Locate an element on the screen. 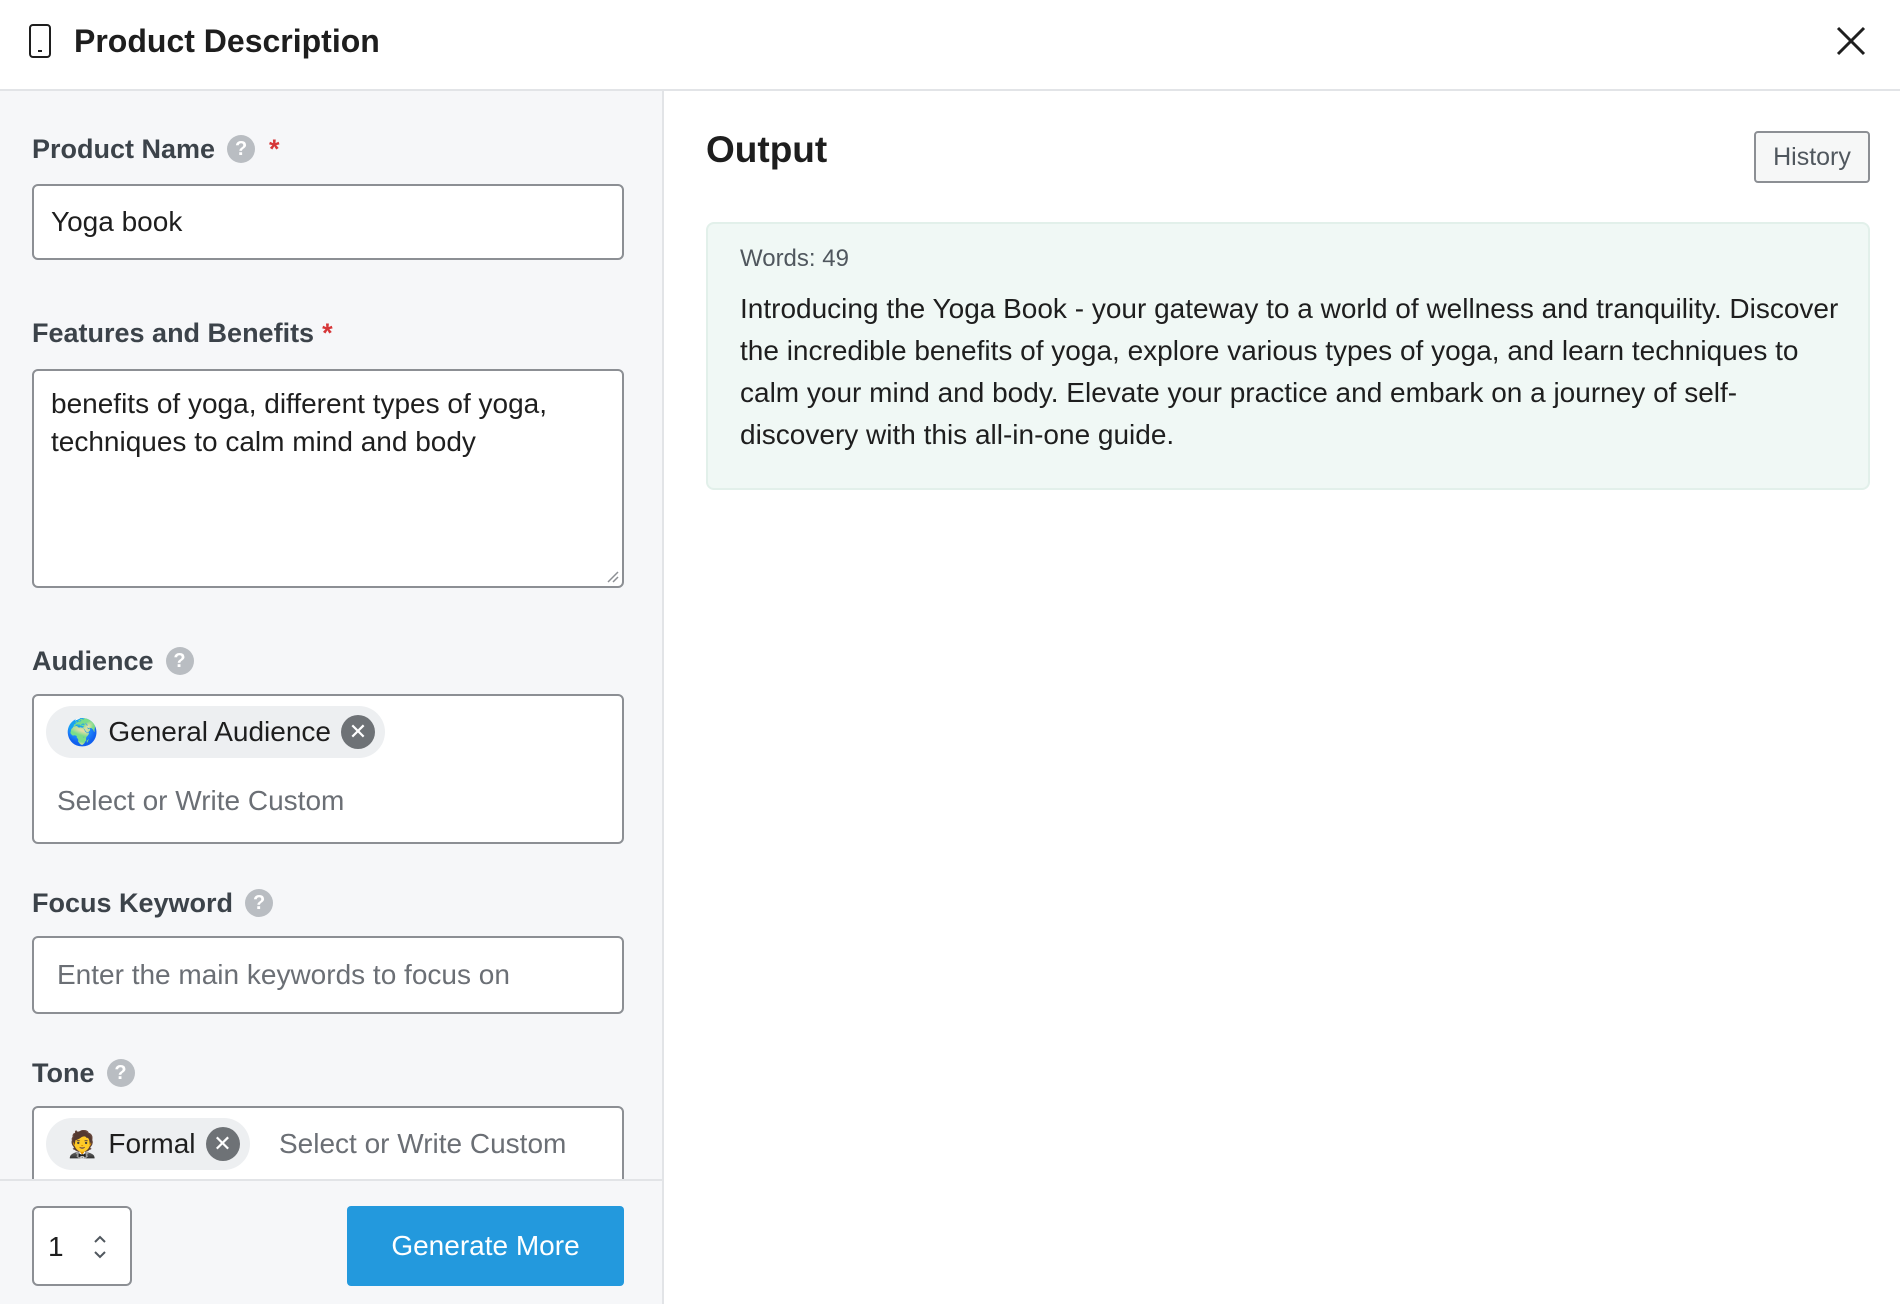 The height and width of the screenshot is (1304, 1900). product-name-value: Yoga book is located at coordinates (117, 221).